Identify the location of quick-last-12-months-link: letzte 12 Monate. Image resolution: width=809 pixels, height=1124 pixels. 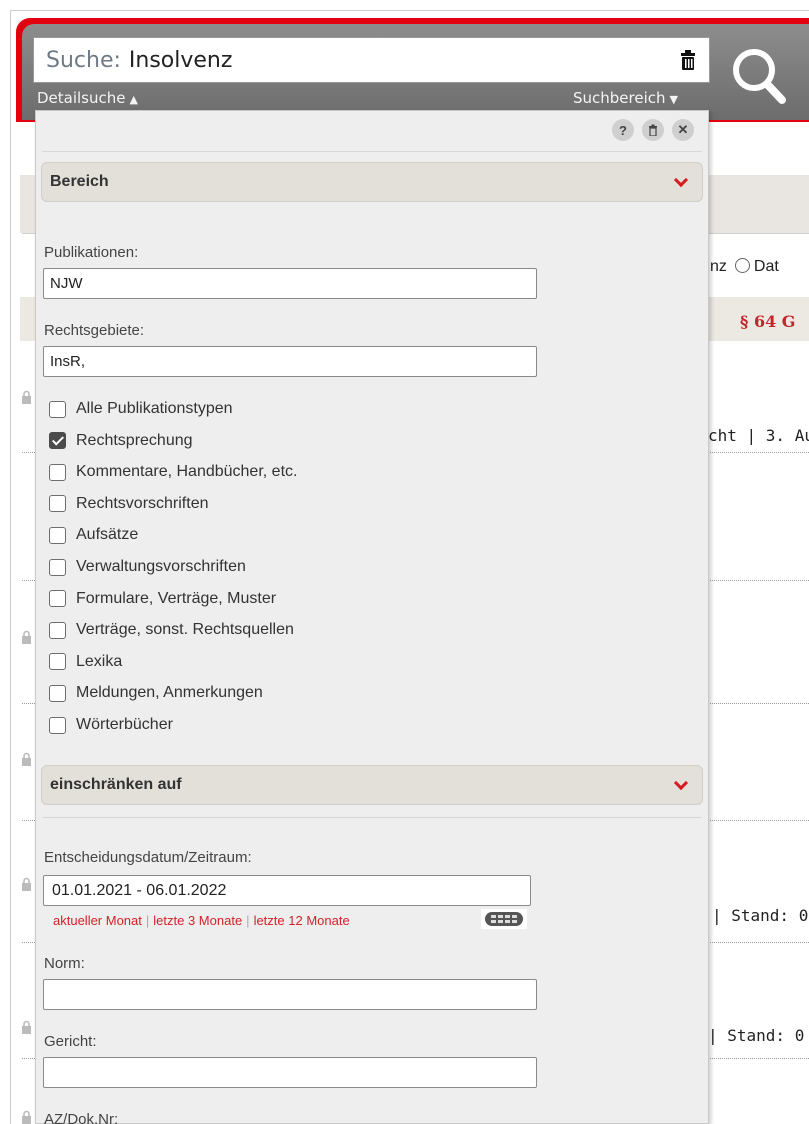
(302, 920).